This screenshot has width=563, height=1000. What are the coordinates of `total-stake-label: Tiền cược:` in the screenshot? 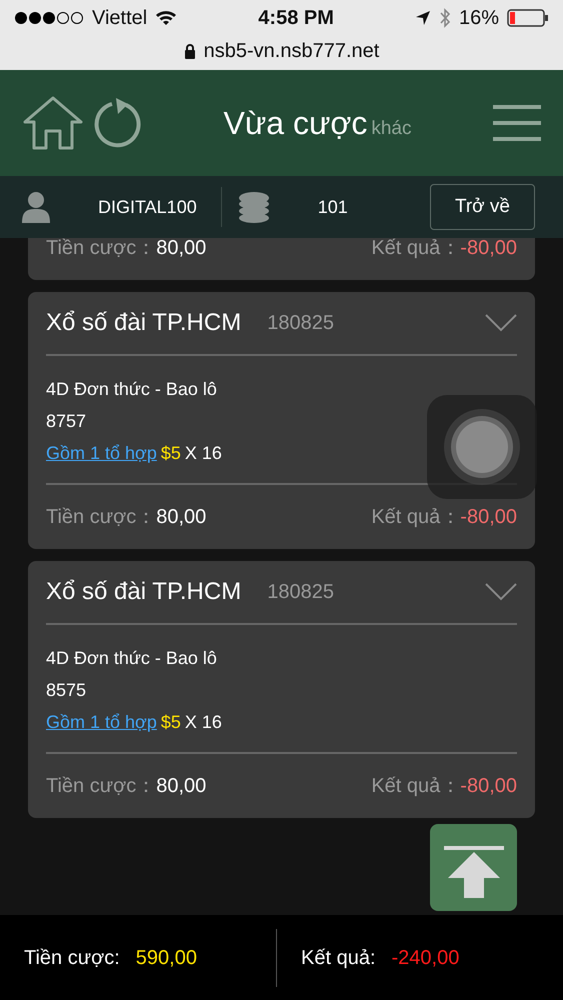 It's located at (72, 958).